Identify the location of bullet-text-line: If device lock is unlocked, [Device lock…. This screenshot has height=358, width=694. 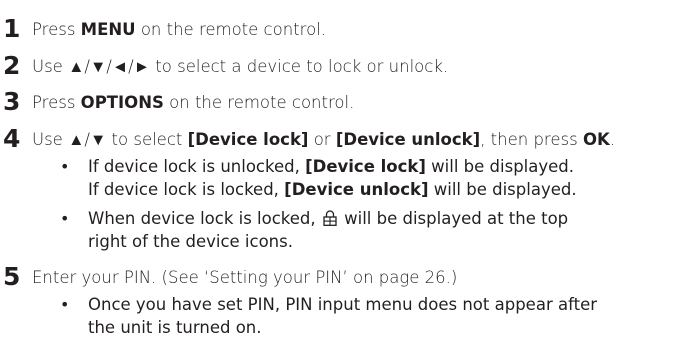
(331, 166).